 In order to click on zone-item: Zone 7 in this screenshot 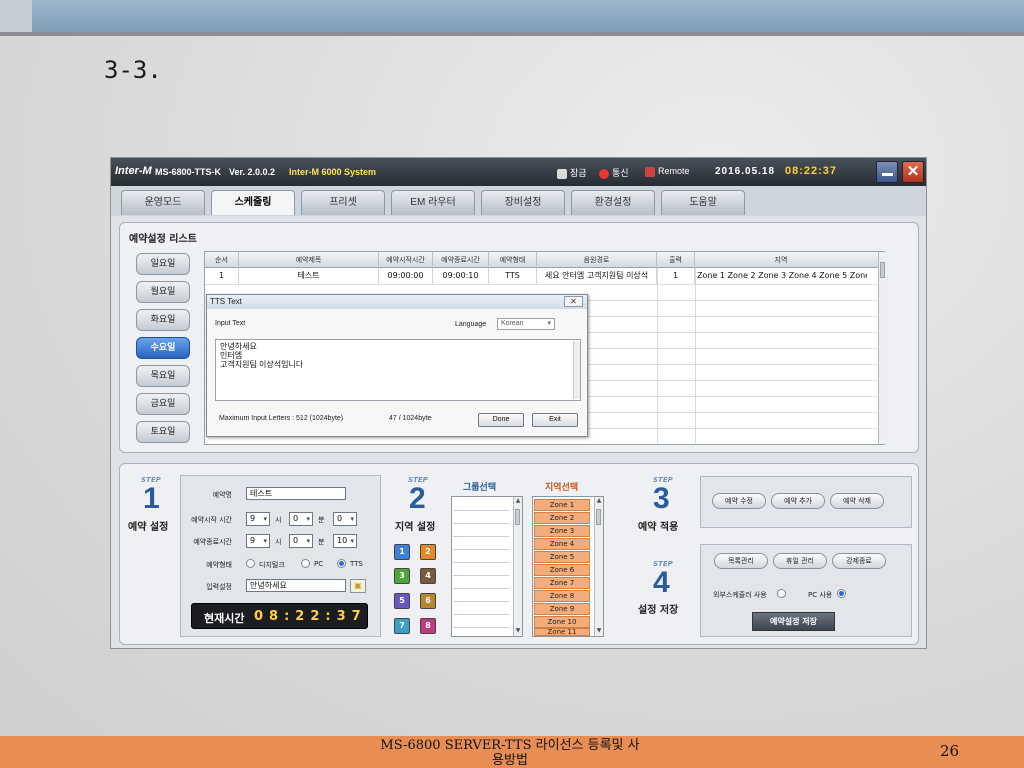, I will do `click(562, 583)`.